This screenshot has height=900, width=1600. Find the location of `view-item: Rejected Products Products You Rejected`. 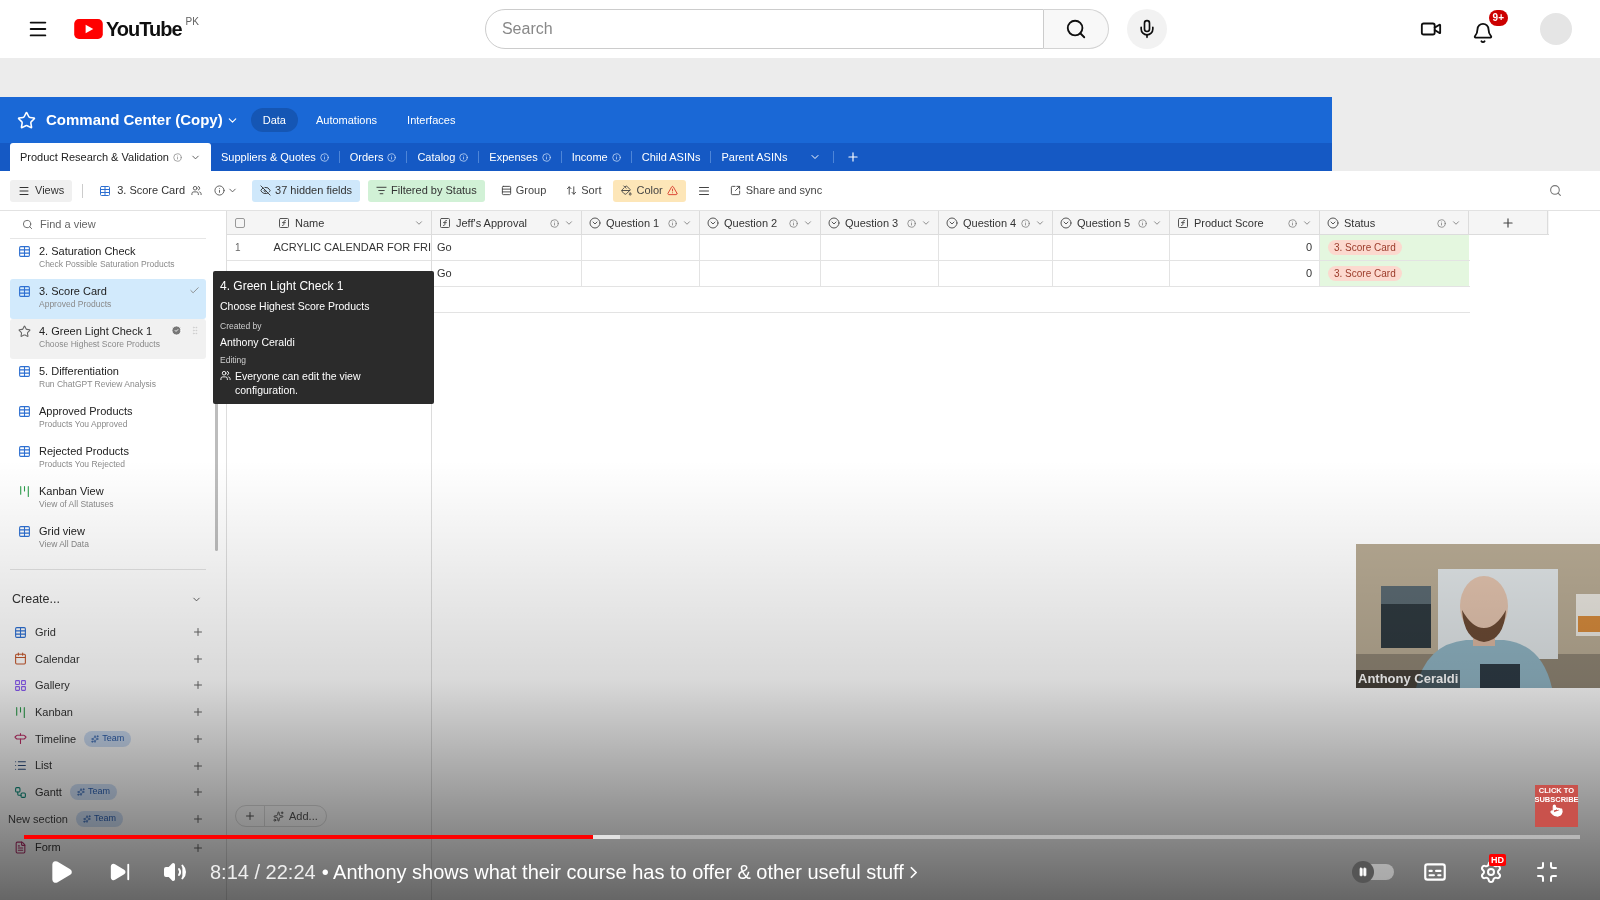

view-item: Rejected Products Products You Rejected is located at coordinates (108, 459).